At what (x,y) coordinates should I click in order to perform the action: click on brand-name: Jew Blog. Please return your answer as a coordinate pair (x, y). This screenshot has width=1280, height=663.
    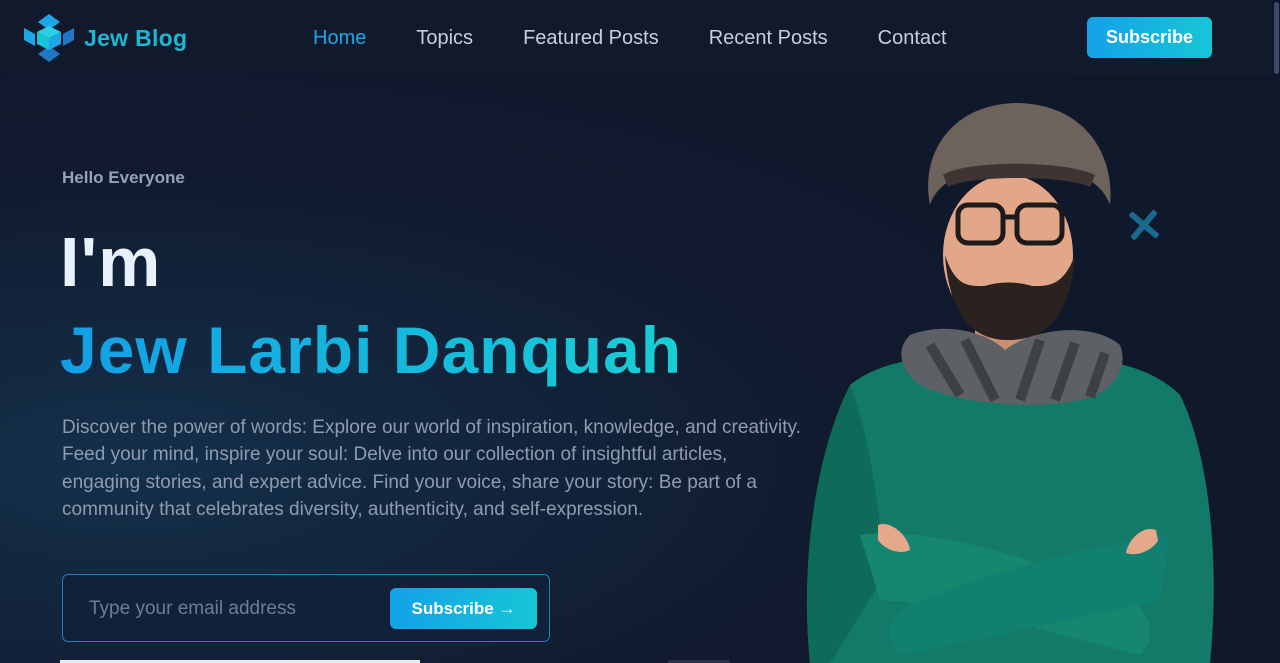
    Looking at the image, I should click on (136, 37).